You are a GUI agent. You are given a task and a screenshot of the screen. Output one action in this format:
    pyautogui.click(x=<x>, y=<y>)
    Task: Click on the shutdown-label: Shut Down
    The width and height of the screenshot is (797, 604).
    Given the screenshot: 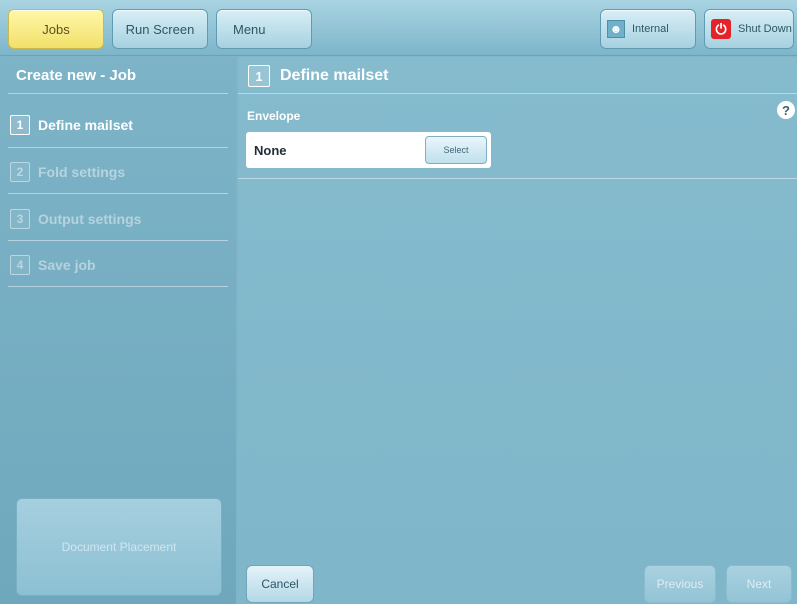 What is the action you would take?
    pyautogui.click(x=765, y=29)
    